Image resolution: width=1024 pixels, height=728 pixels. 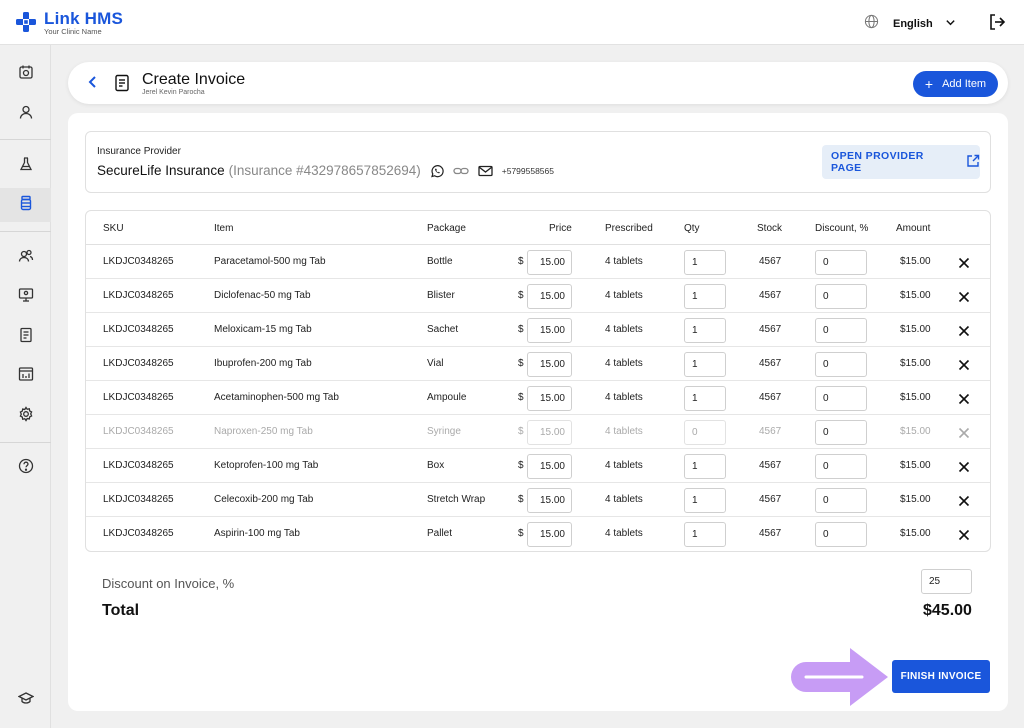 I want to click on whatsapp-icon, so click(x=437, y=171).